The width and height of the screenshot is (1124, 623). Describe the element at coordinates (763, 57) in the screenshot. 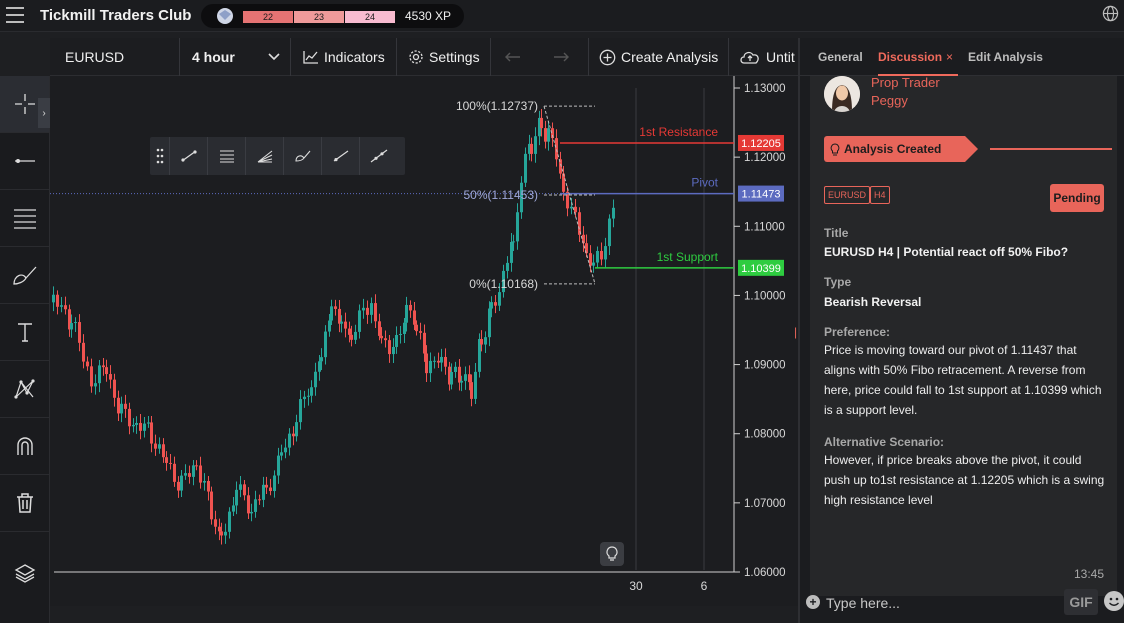

I see `untitled-button: Untit` at that location.